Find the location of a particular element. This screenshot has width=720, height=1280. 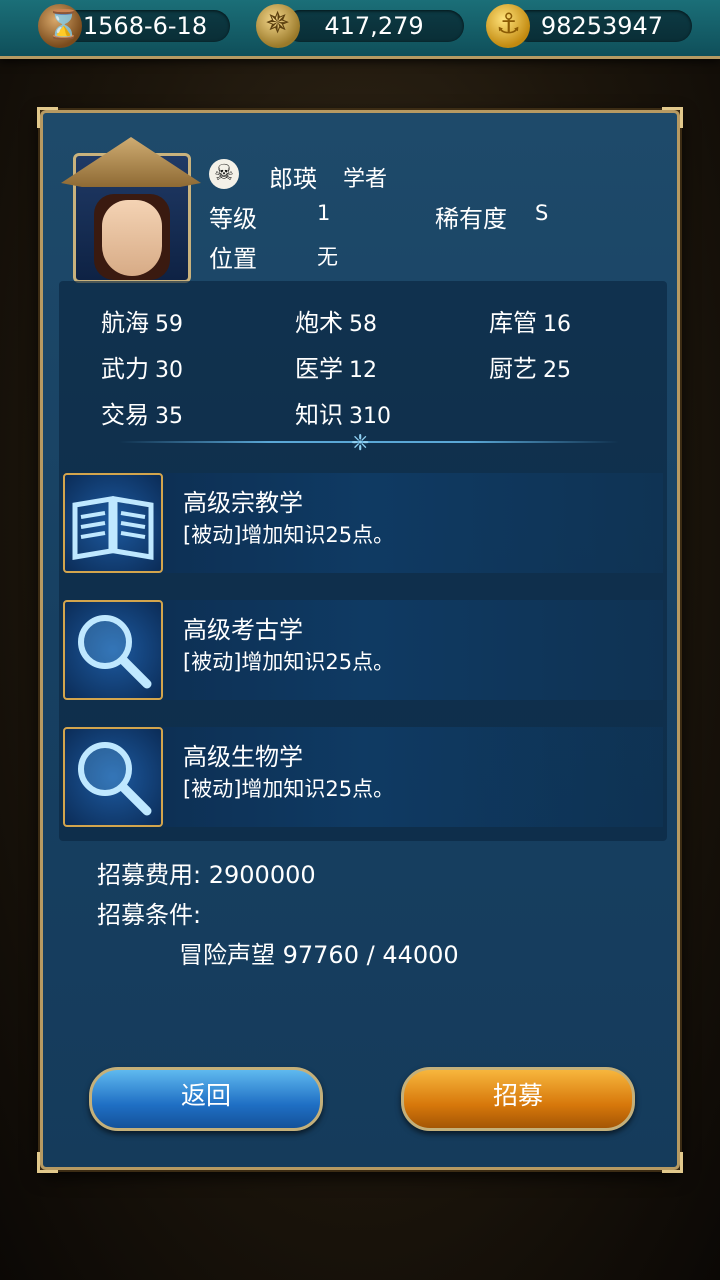

gold-value: 98253947 is located at coordinates (602, 26).